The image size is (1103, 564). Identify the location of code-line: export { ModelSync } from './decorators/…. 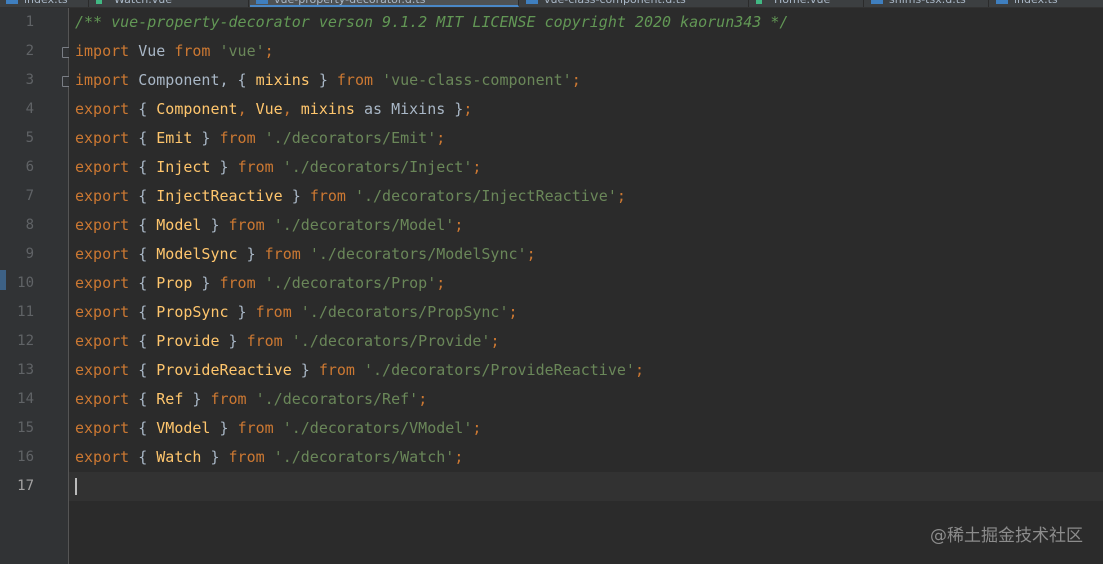
(305, 254).